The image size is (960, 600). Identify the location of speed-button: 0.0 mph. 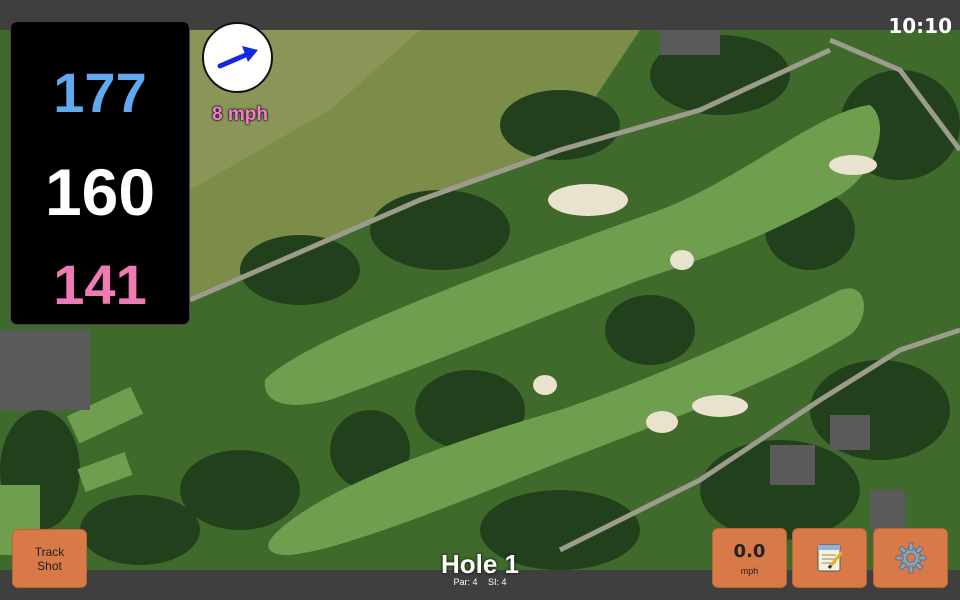
(749, 558).